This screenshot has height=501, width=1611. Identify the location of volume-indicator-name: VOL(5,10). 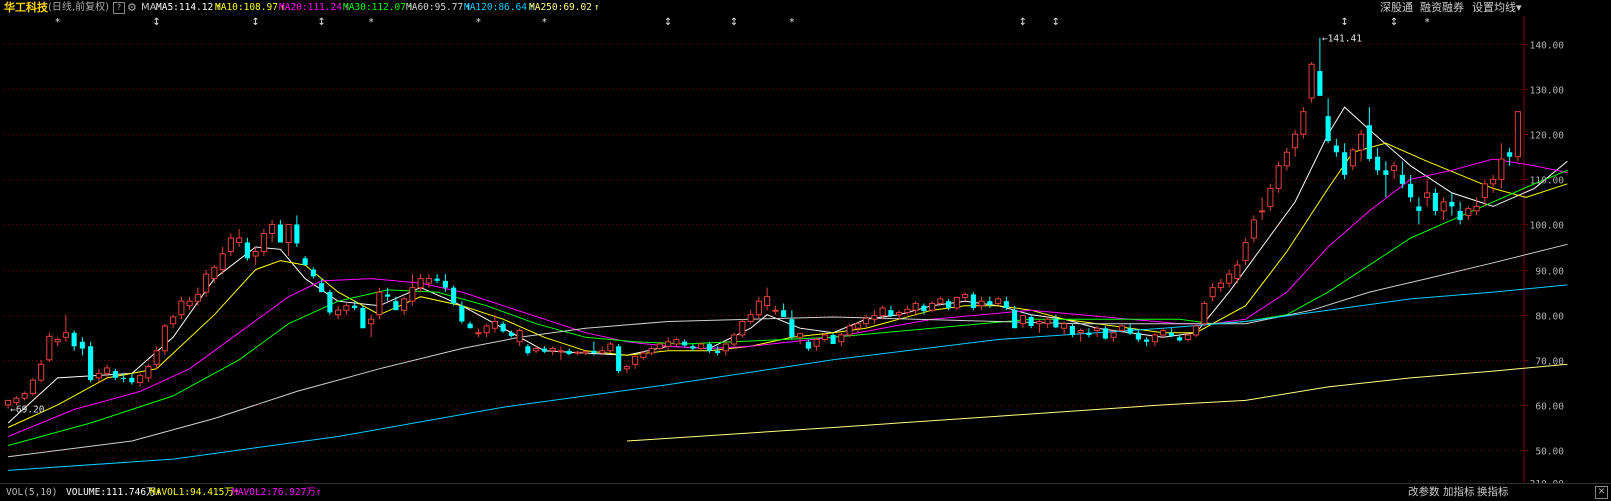
(31, 492).